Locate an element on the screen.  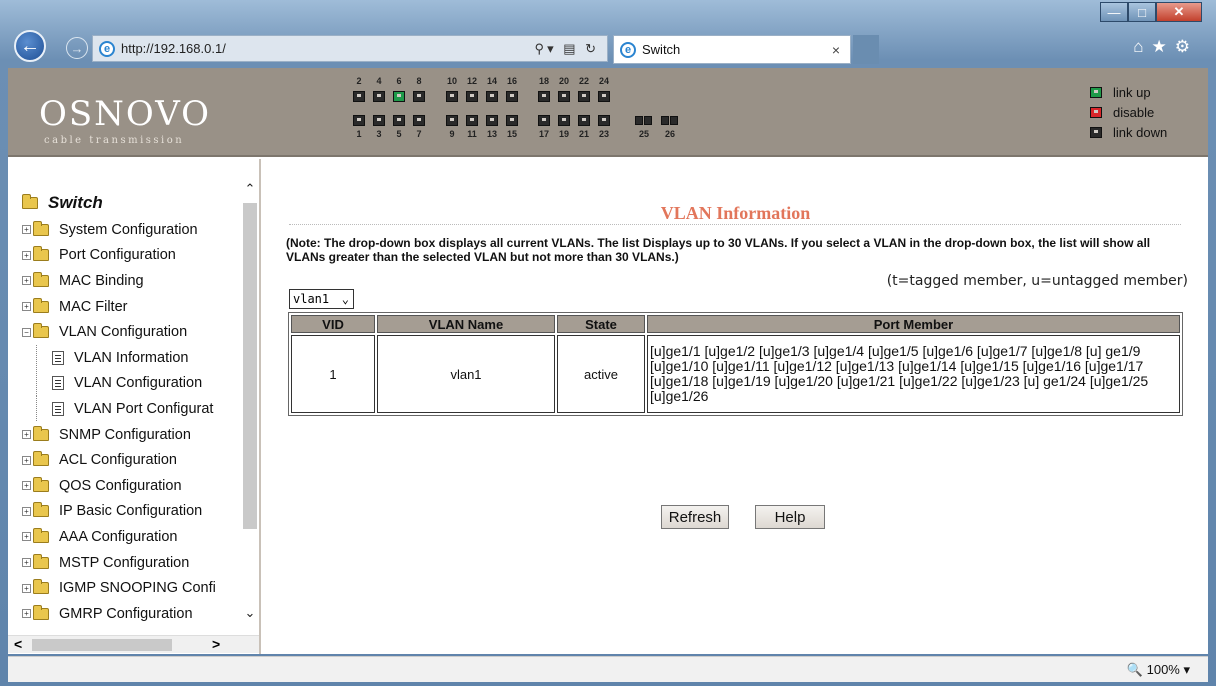
scroll-left-icon: < is located at coordinates (18, 644).